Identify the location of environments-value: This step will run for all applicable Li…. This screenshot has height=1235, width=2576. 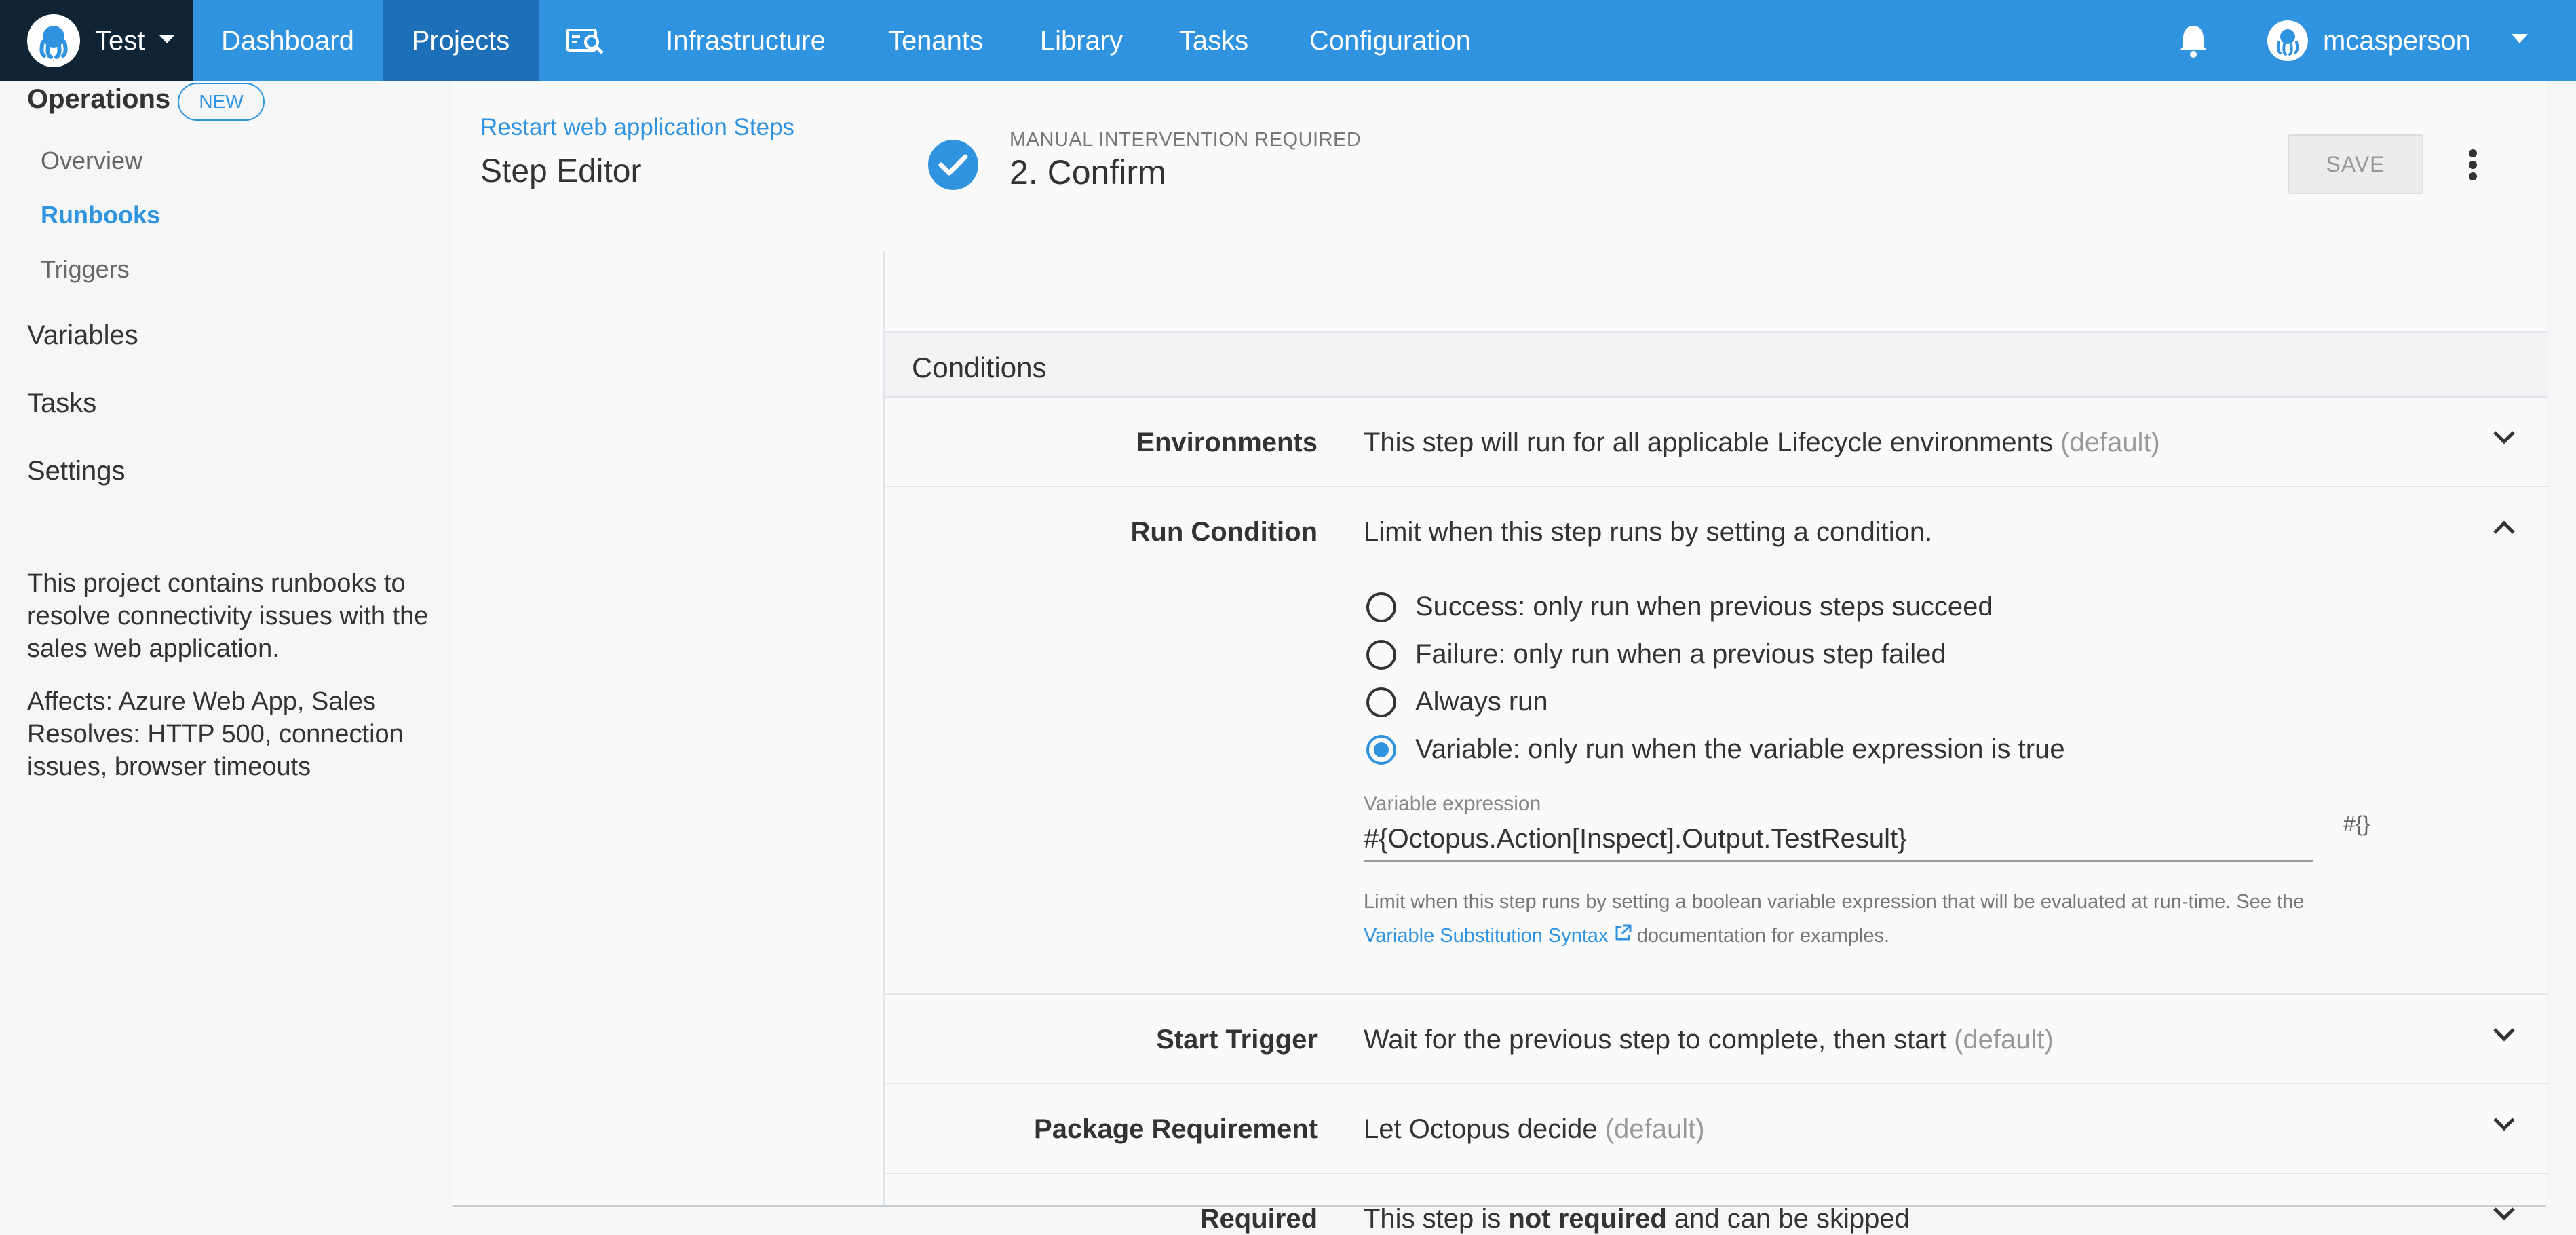
(1762, 443).